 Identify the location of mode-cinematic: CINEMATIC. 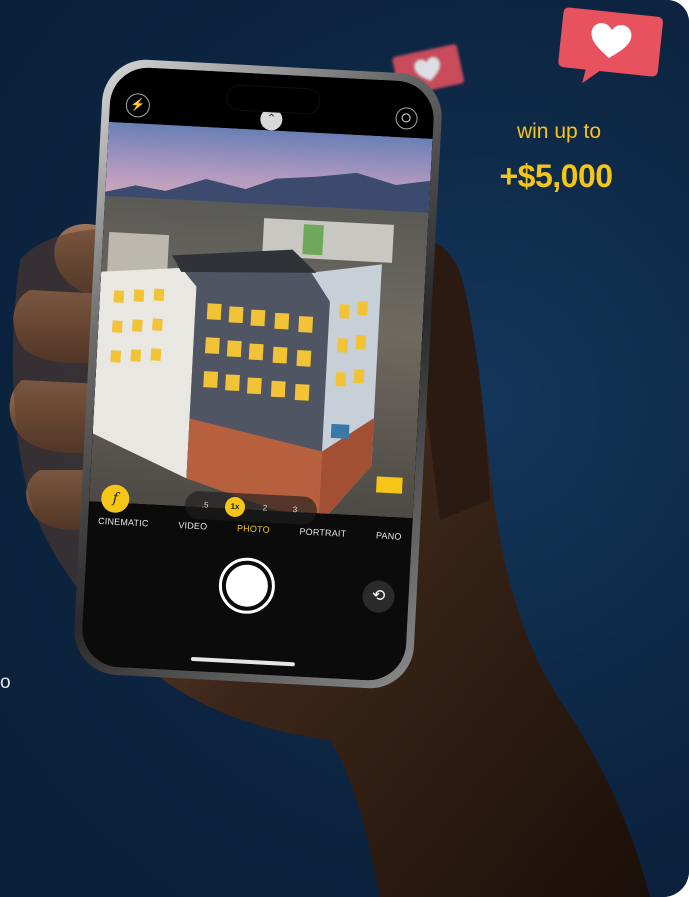
(123, 525).